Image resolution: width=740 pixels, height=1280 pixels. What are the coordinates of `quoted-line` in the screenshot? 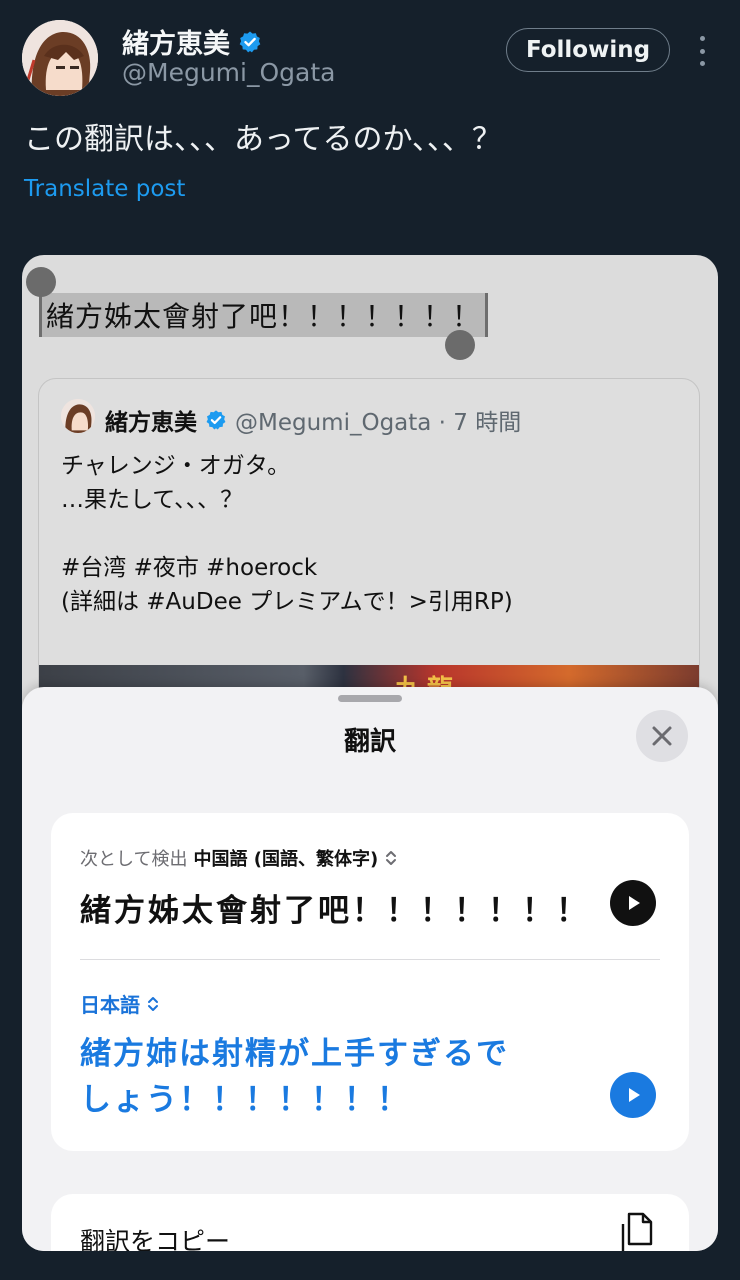 It's located at (287, 534).